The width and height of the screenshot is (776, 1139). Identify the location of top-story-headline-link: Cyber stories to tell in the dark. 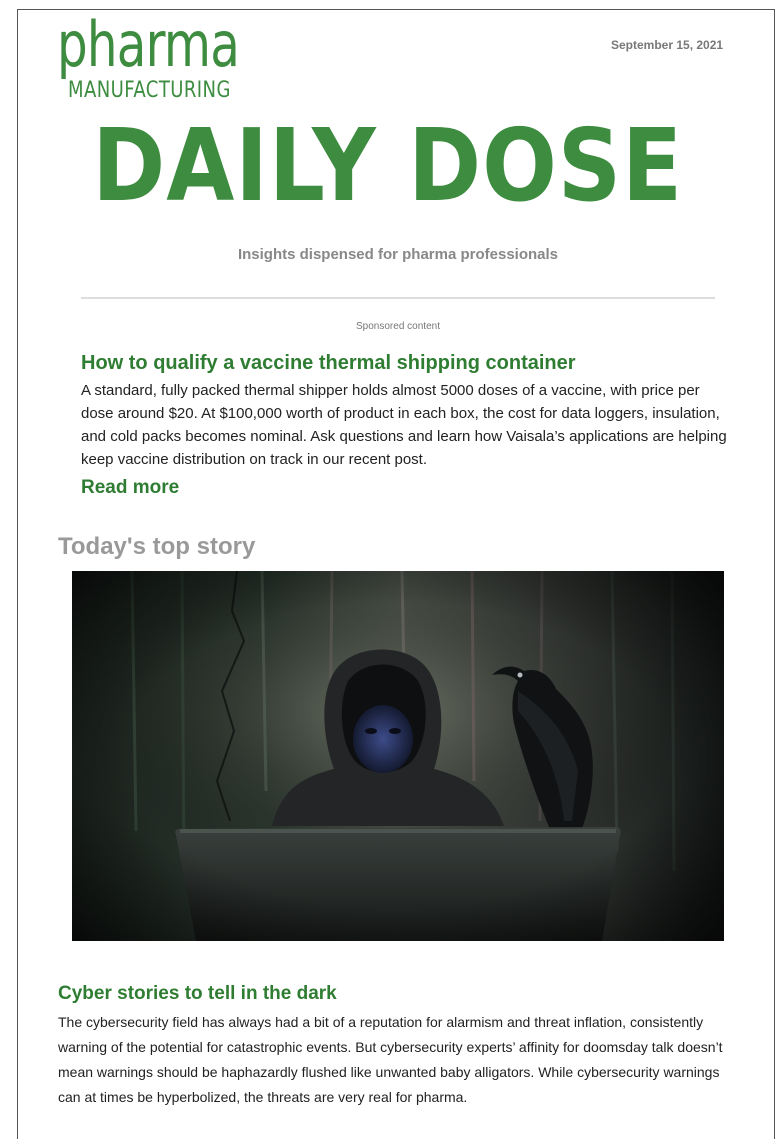
(197, 994).